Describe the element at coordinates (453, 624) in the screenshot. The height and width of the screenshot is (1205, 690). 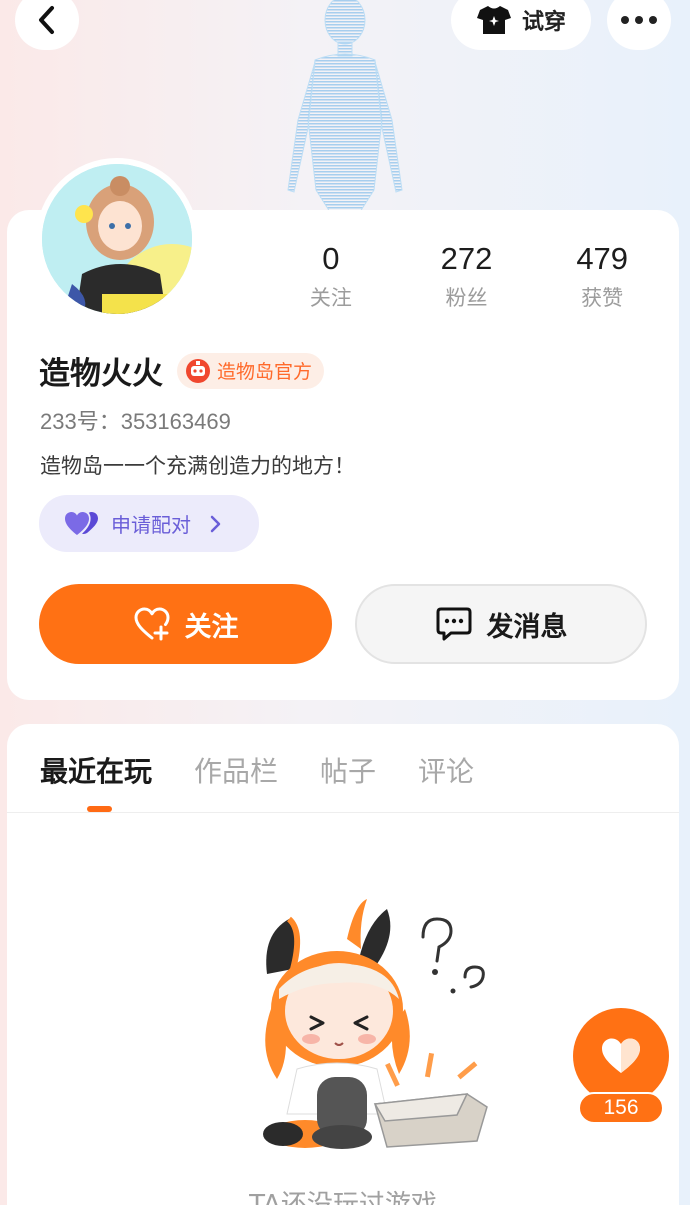
I see `chat-bubble-icon` at that location.